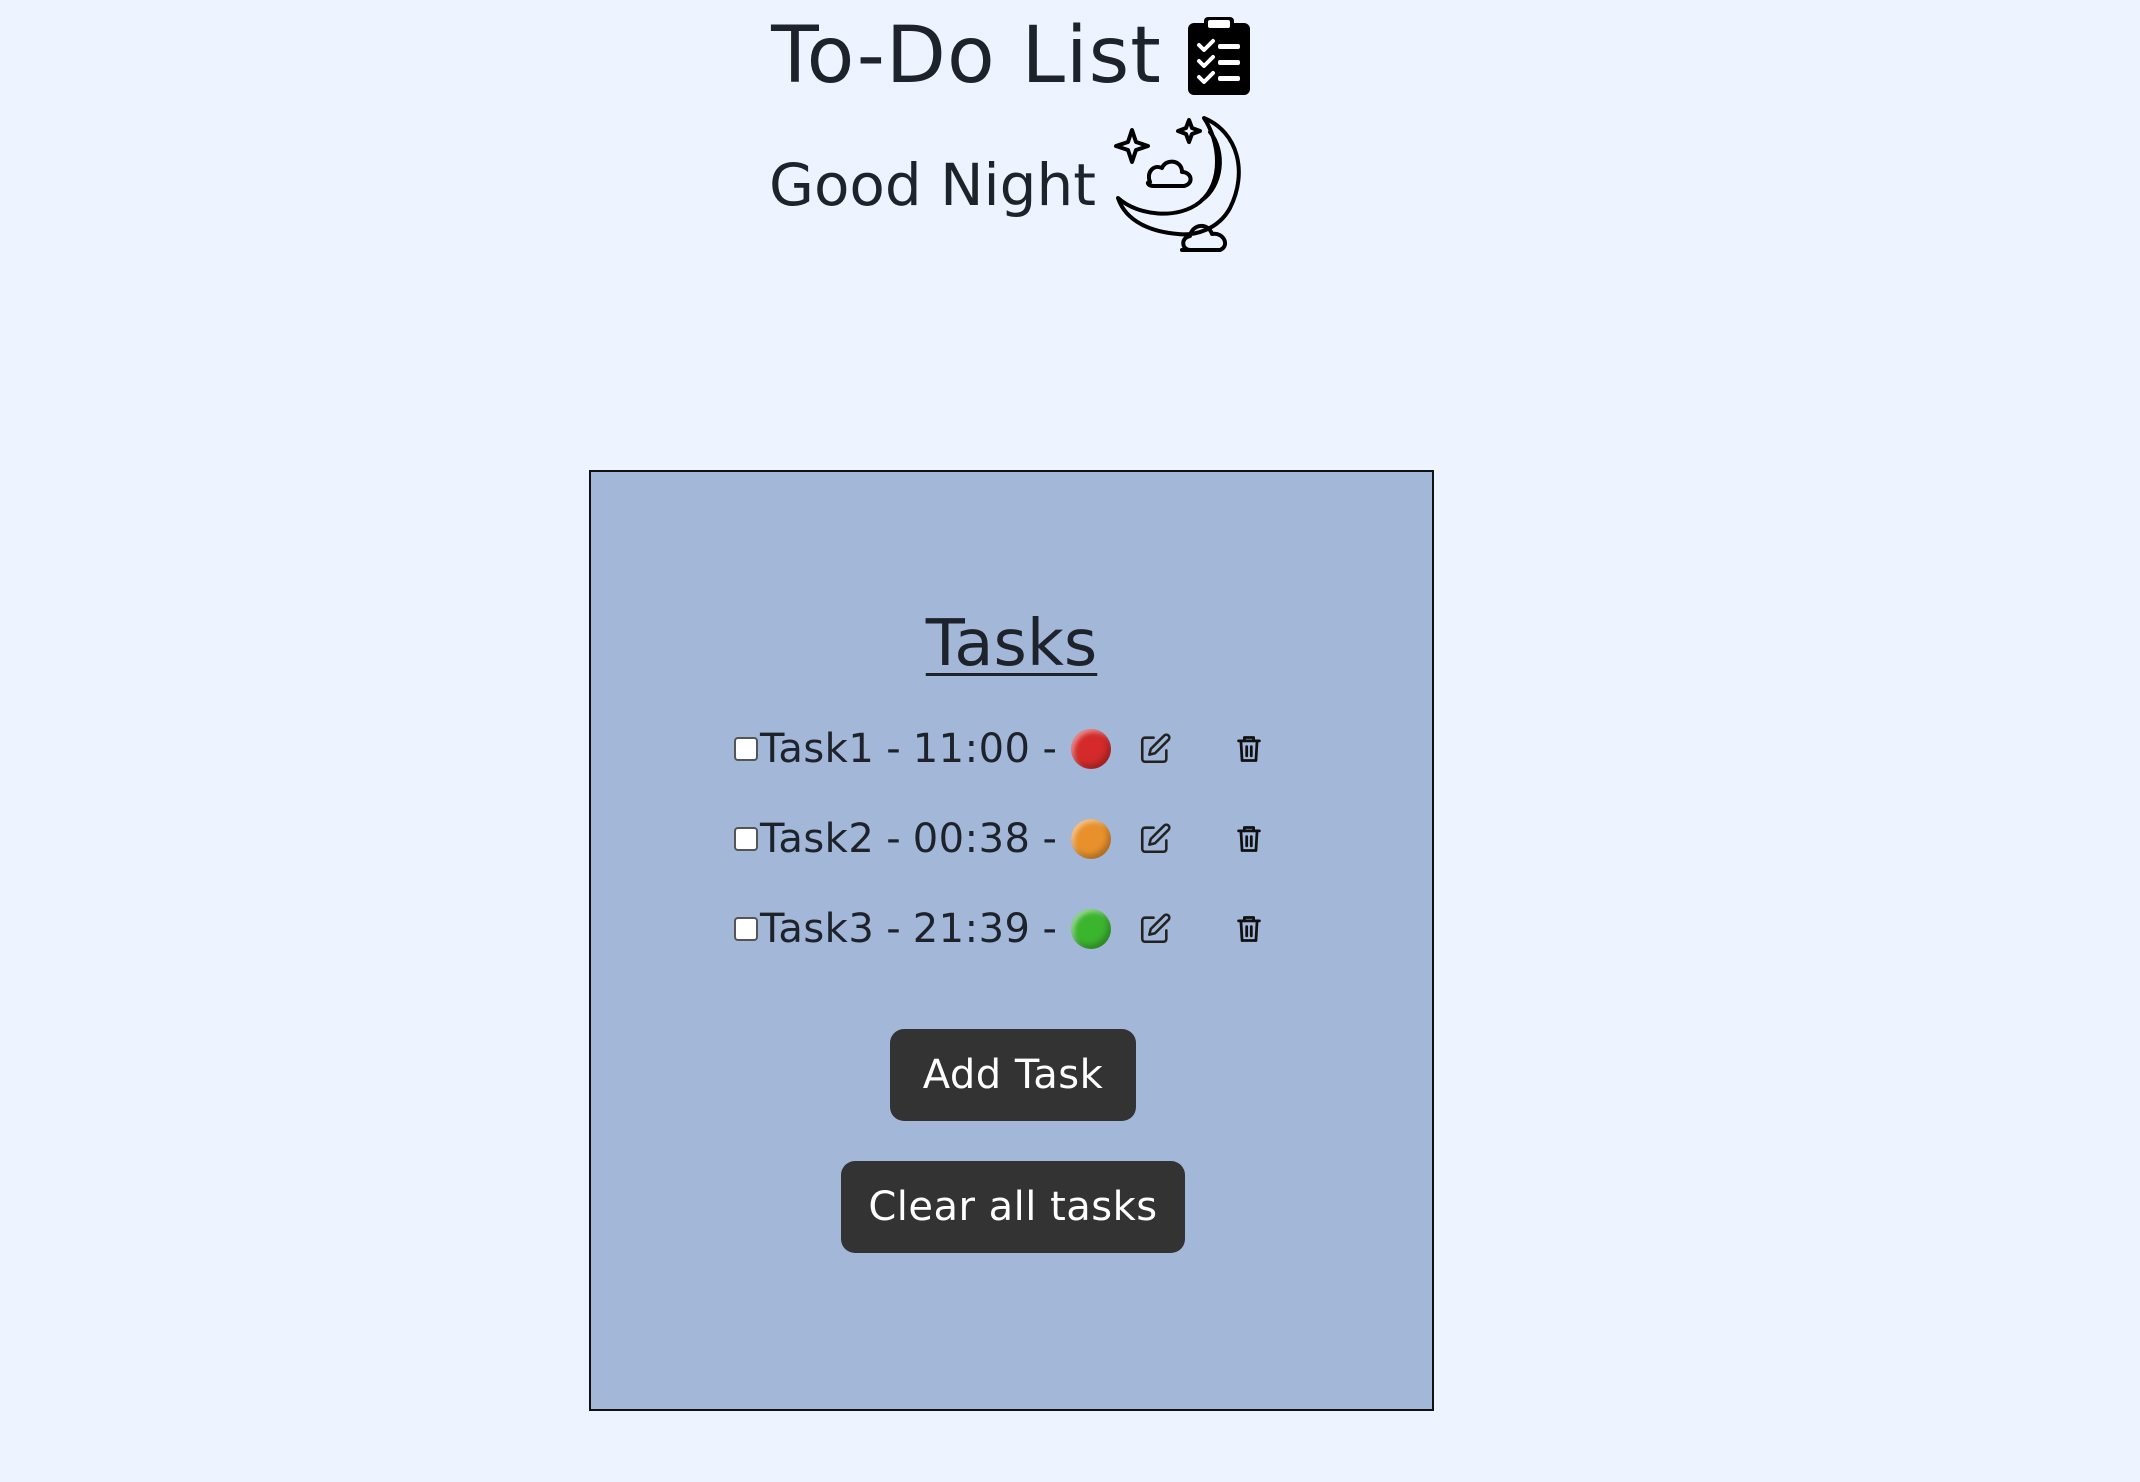 Image resolution: width=2140 pixels, height=1482 pixels. Describe the element at coordinates (1090, 749) in the screenshot. I see `priority-high-icon` at that location.